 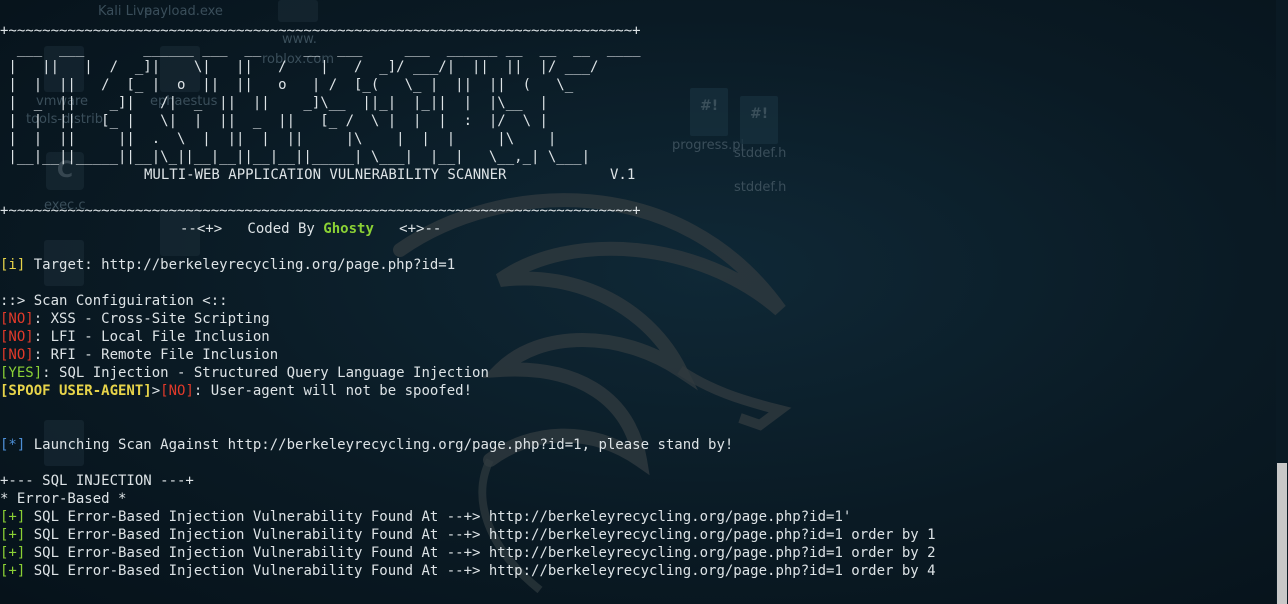 What do you see at coordinates (97, 481) in the screenshot?
I see `sqli-header: +--- SQL INJECTION ---+` at bounding box center [97, 481].